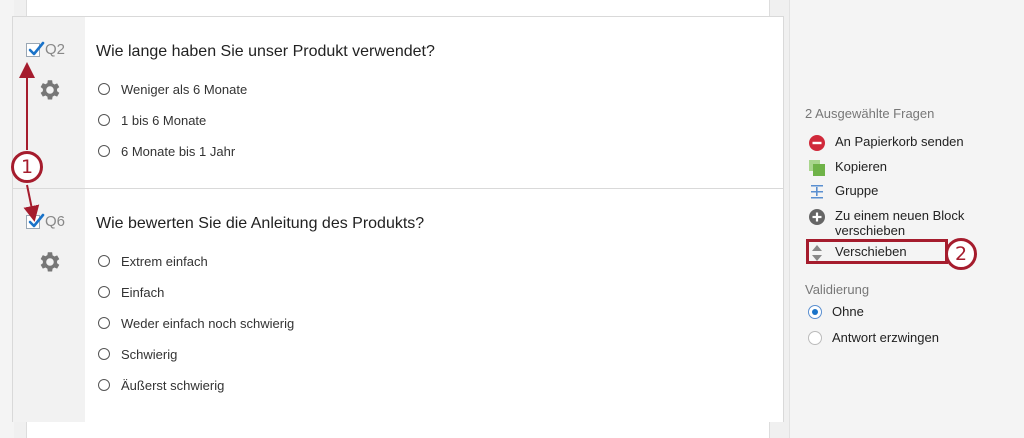  What do you see at coordinates (877, 251) in the screenshot?
I see `annotation-highlight-box` at bounding box center [877, 251].